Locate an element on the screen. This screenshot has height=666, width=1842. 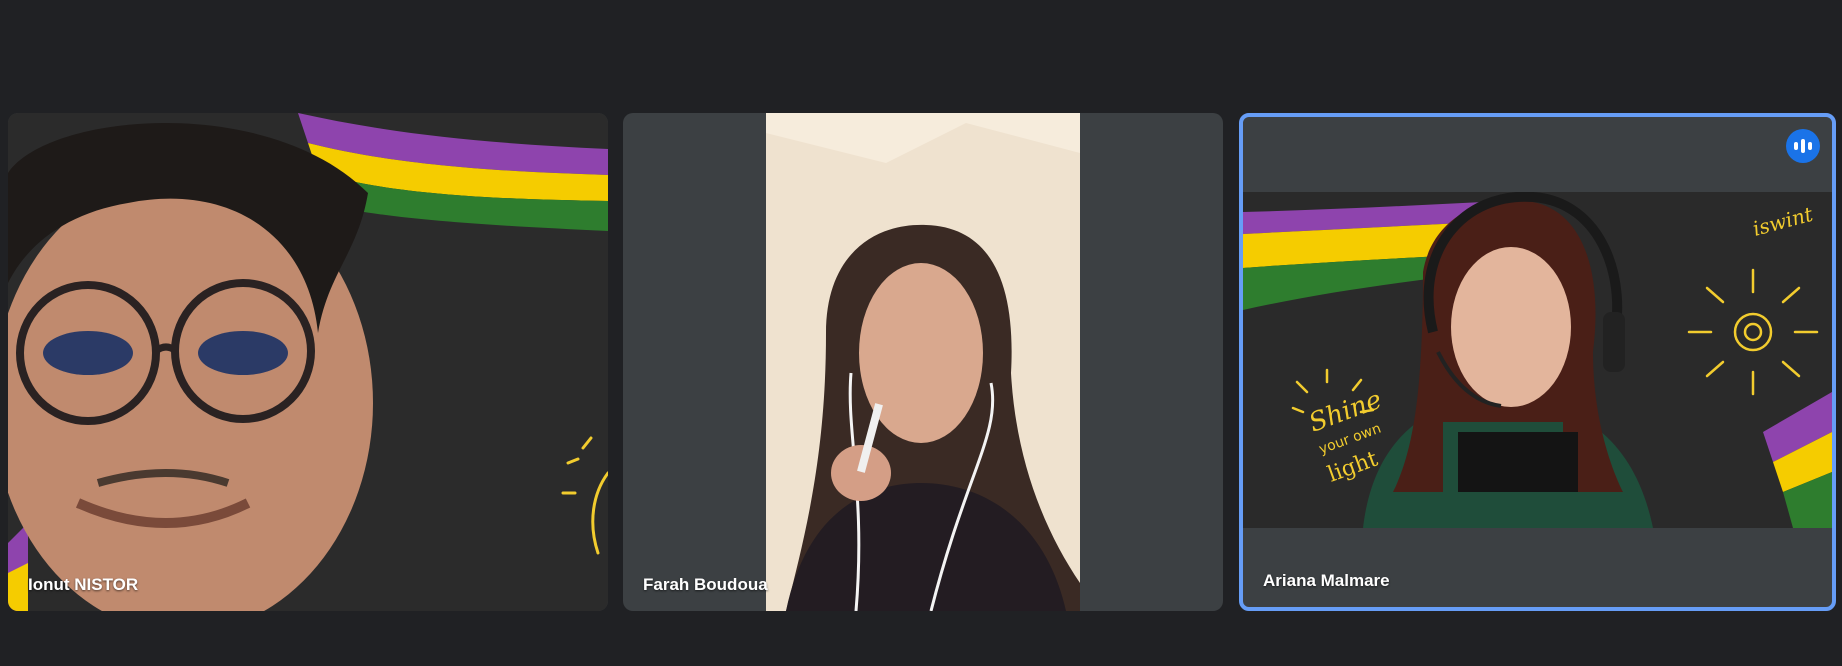
participant-name-1: Ionut NISTOR is located at coordinates (83, 584).